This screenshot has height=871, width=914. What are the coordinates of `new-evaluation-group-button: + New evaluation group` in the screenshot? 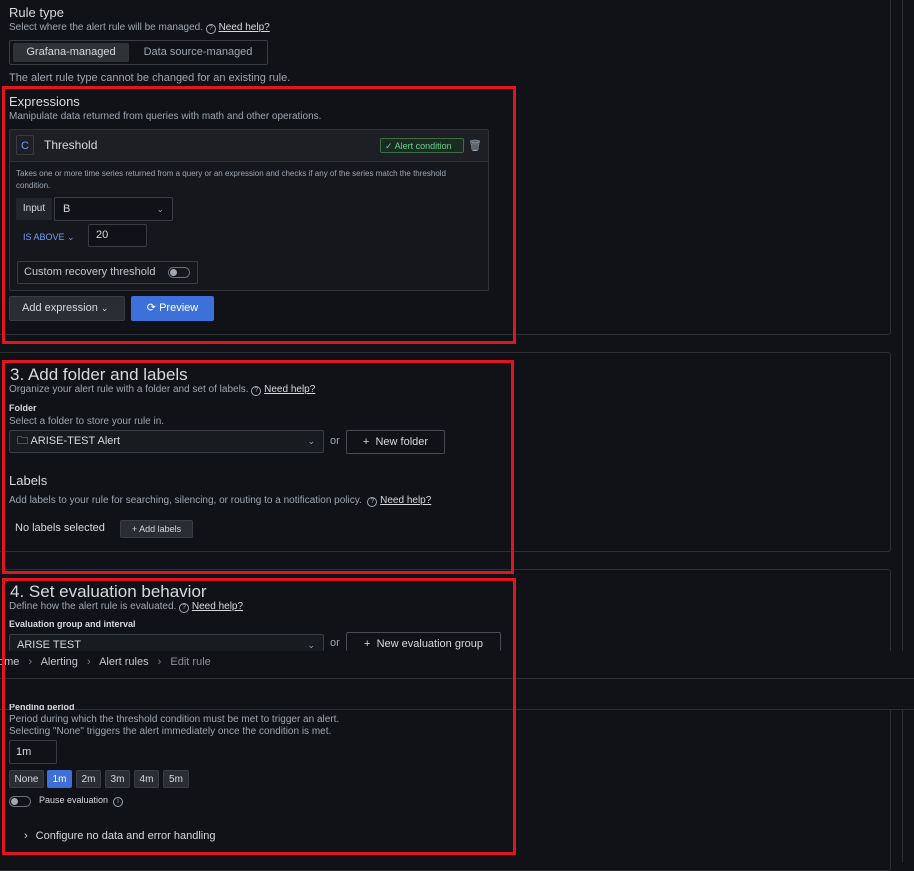 It's located at (423, 641).